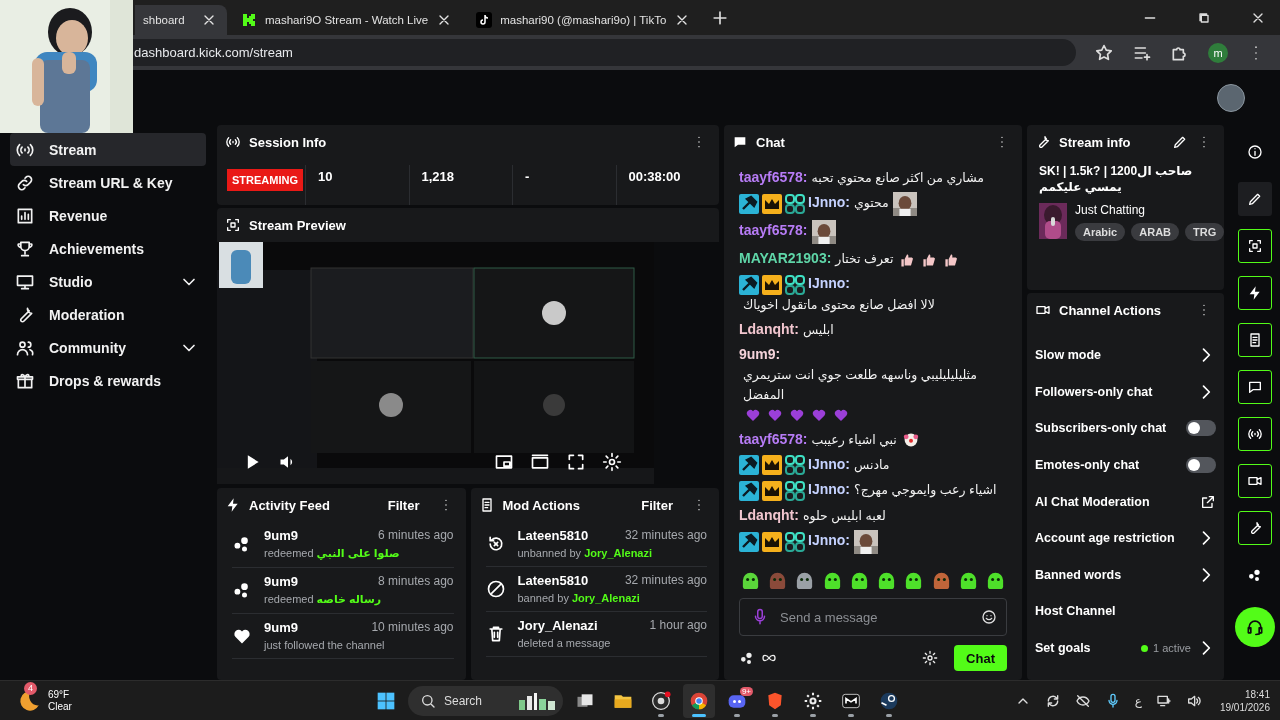 The image size is (1280, 720). I want to click on sidebar-item: Moderation, so click(108, 314).